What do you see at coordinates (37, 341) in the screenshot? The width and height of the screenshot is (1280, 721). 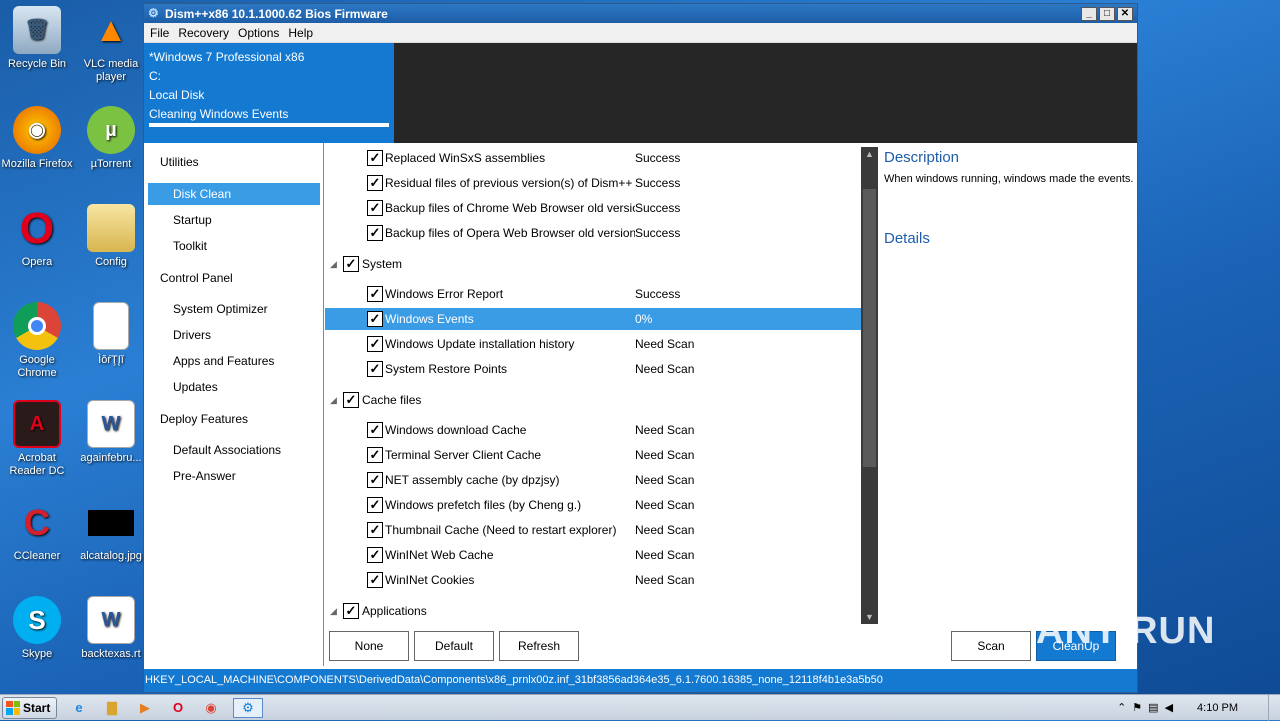 I see `desktop-icon-chrome: Google Chrome` at bounding box center [37, 341].